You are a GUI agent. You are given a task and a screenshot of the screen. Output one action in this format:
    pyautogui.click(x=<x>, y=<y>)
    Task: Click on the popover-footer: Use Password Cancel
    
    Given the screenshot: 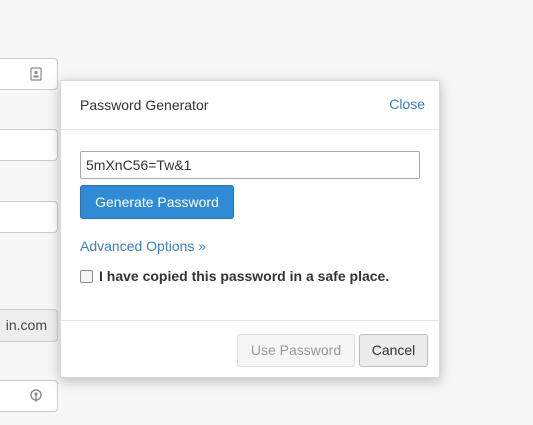 What is the action you would take?
    pyautogui.click(x=250, y=349)
    